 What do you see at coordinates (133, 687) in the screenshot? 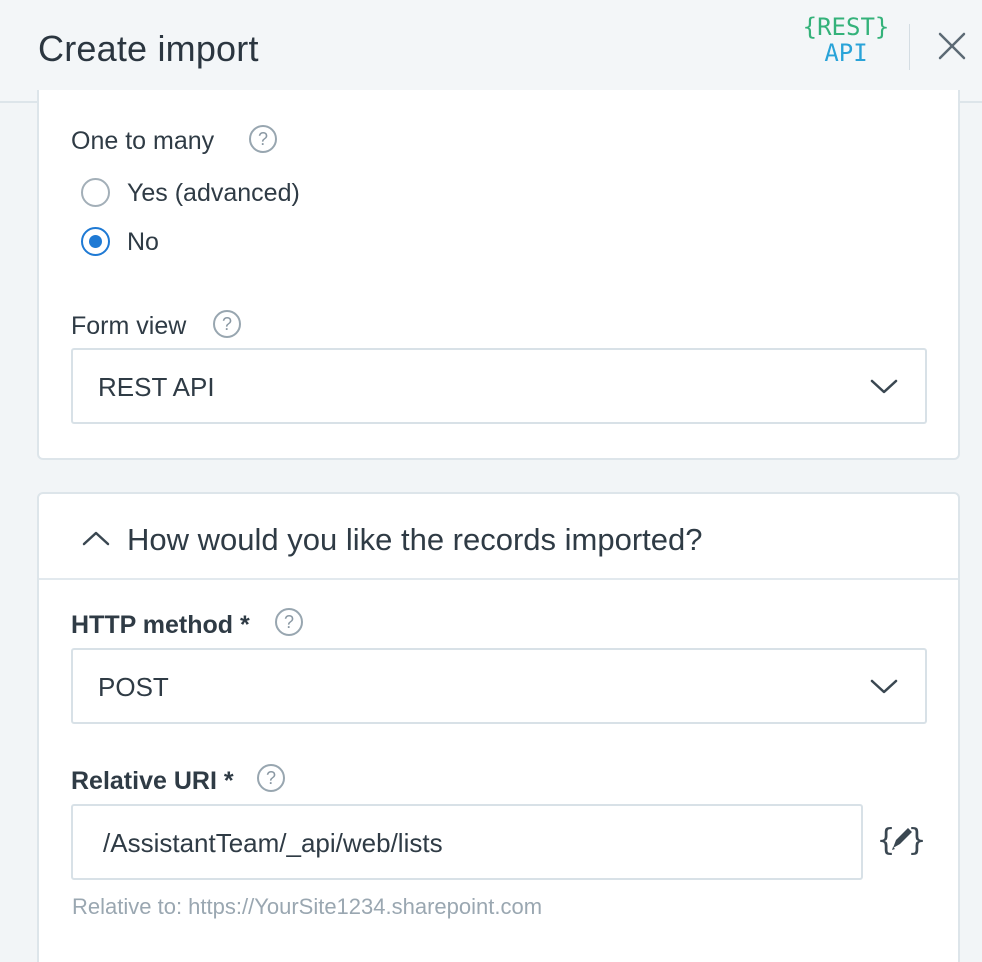
I see `http-method-value: POST` at bounding box center [133, 687].